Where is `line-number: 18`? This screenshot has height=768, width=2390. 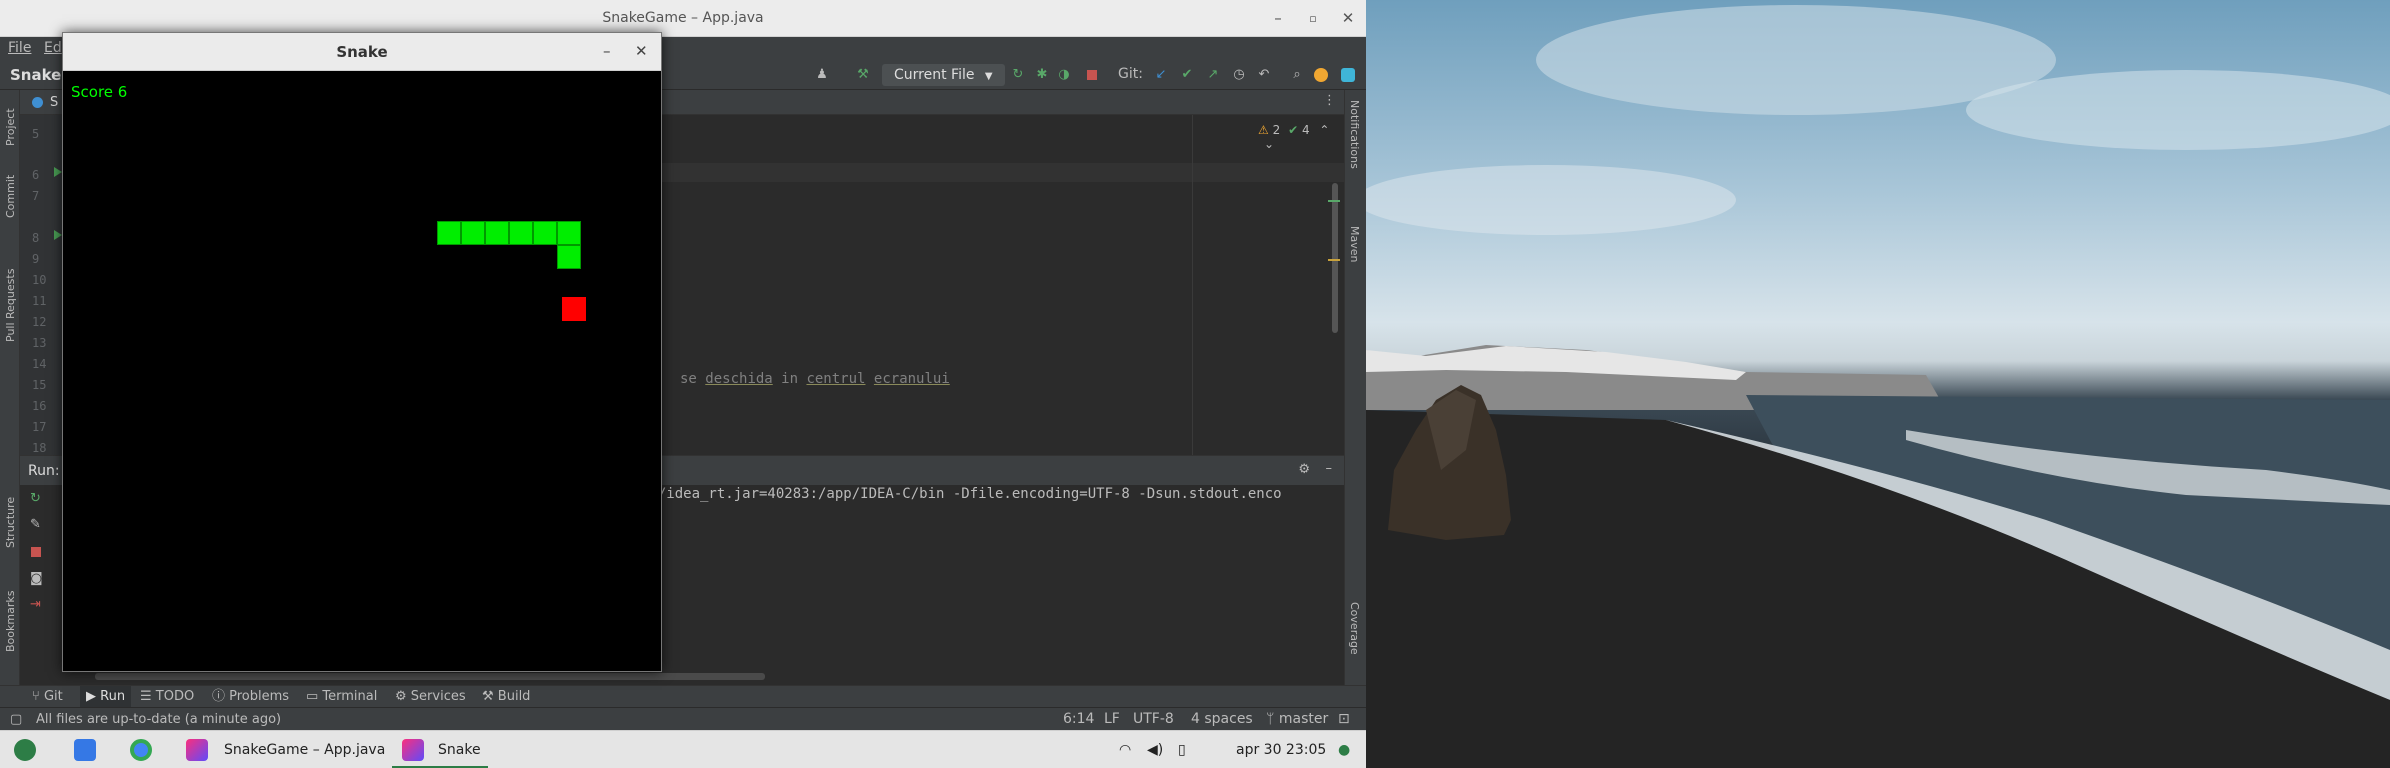 line-number: 18 is located at coordinates (39, 448).